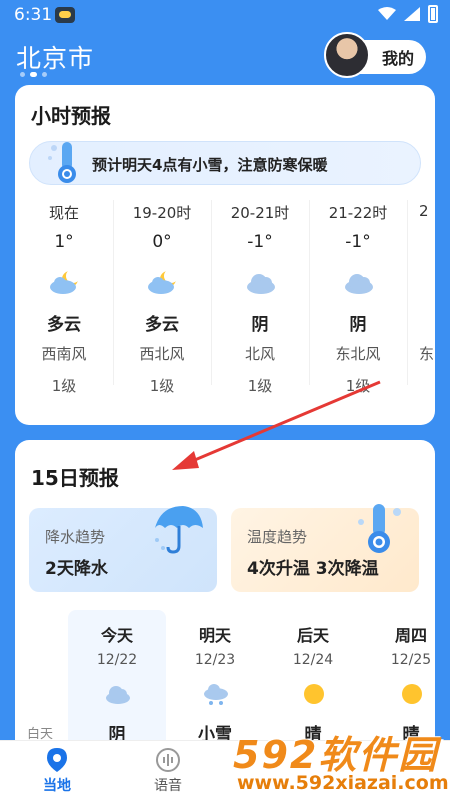 This screenshot has height=800, width=450. Describe the element at coordinates (375, 55) in the screenshot. I see `mine-button: 我的` at that location.